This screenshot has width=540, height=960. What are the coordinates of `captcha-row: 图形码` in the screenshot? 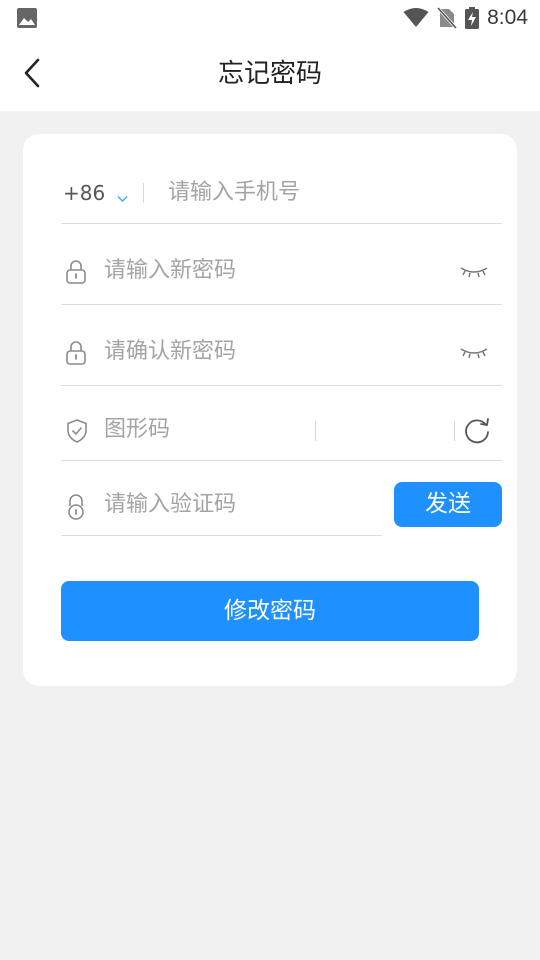 It's located at (281, 432).